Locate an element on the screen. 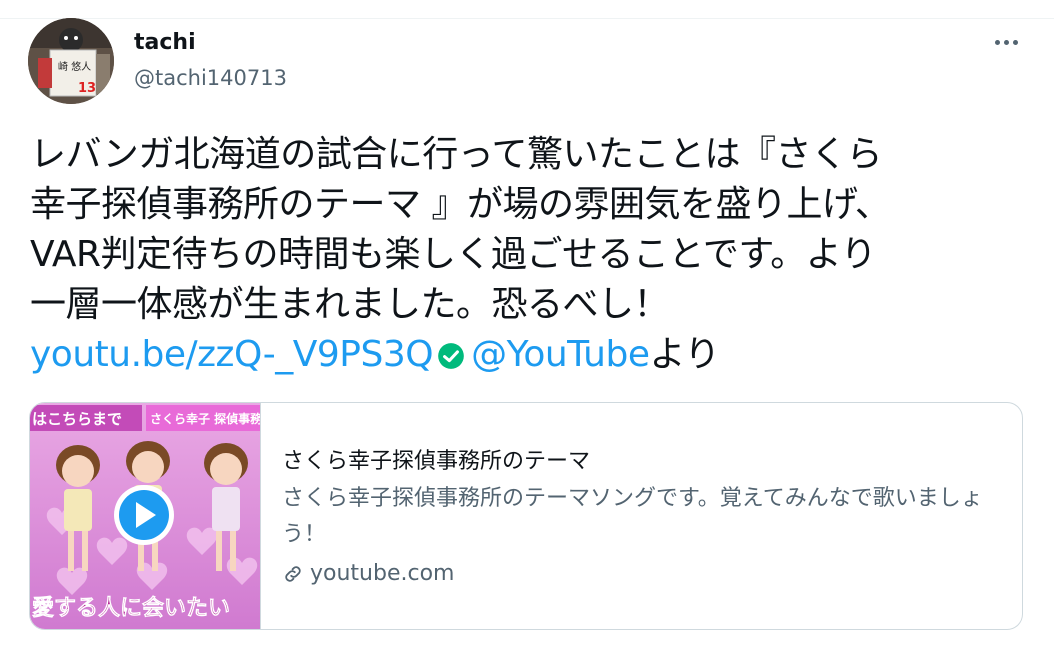 This screenshot has width=1054, height=651. author-name: tachi is located at coordinates (165, 42).